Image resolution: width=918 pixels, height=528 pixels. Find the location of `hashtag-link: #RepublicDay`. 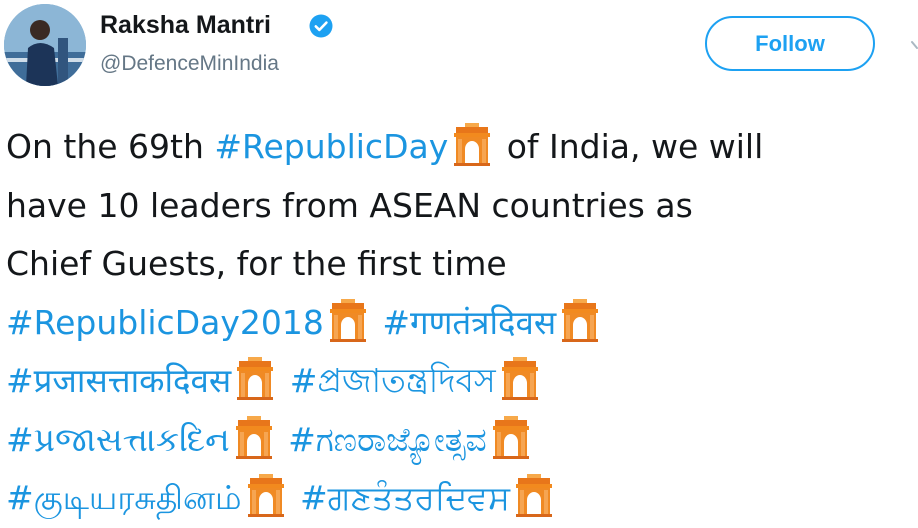

hashtag-link: #RepublicDay is located at coordinates (331, 146).